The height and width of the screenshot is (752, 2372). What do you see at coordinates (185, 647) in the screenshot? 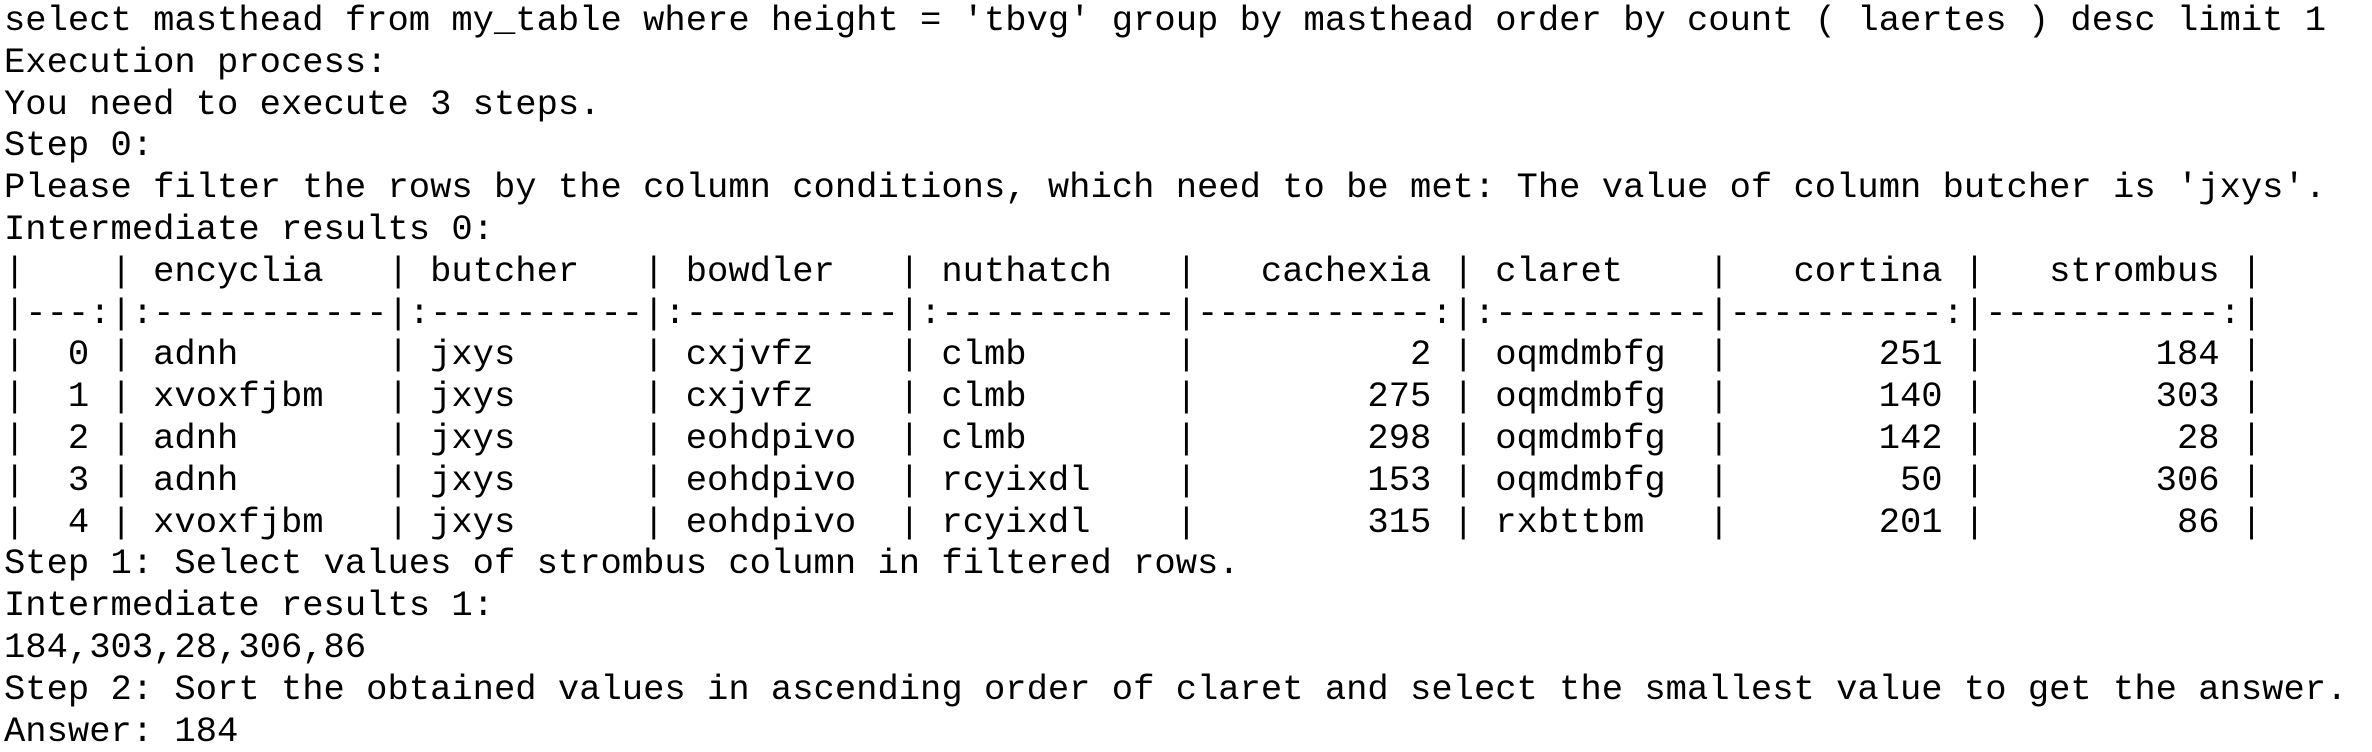
I see `step-1-results: 184,303,28,306,86` at bounding box center [185, 647].